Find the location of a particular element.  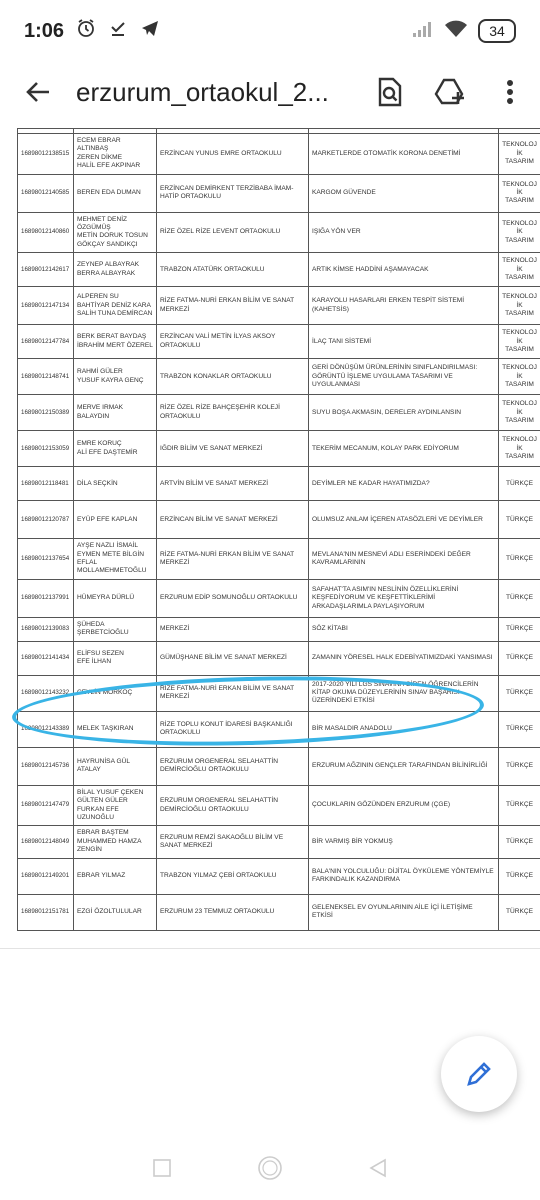

cell-students: EBRAR YILMAZ is located at coordinates (115, 876).